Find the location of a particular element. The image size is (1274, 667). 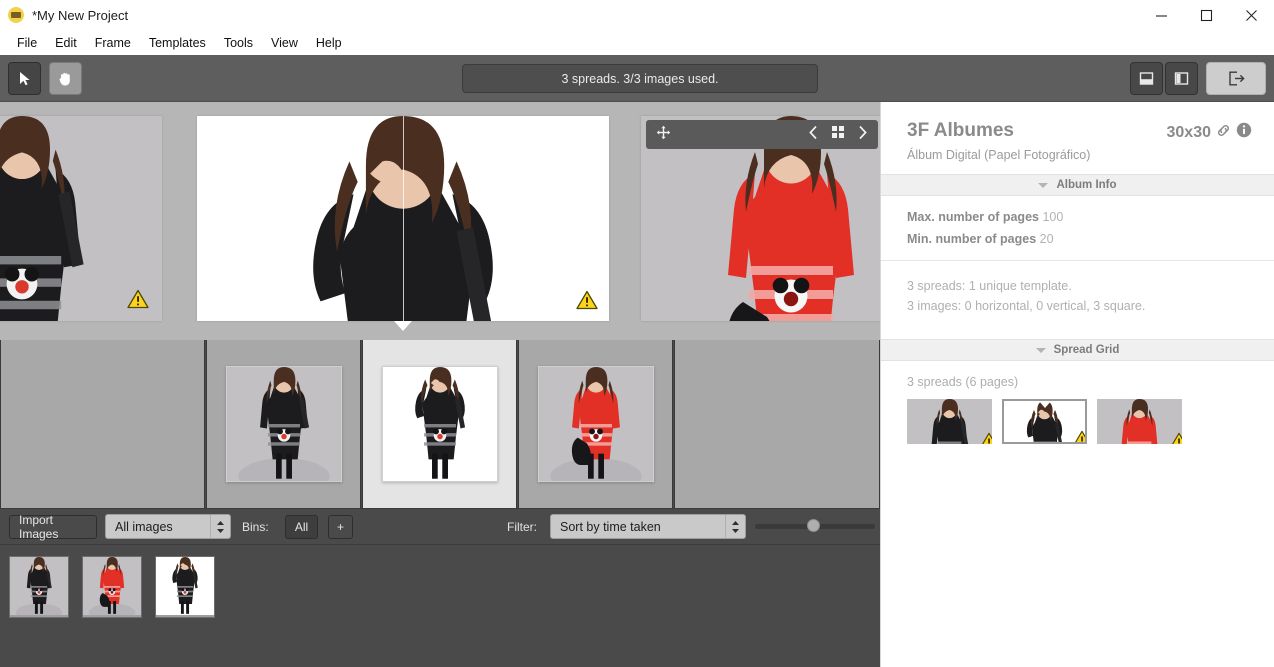

link-chain-icon is located at coordinates (1223, 133).